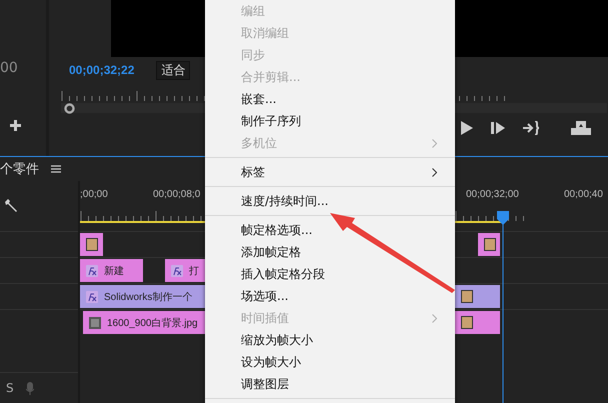  What do you see at coordinates (185, 270) in the screenshot?
I see `clip: 打` at bounding box center [185, 270].